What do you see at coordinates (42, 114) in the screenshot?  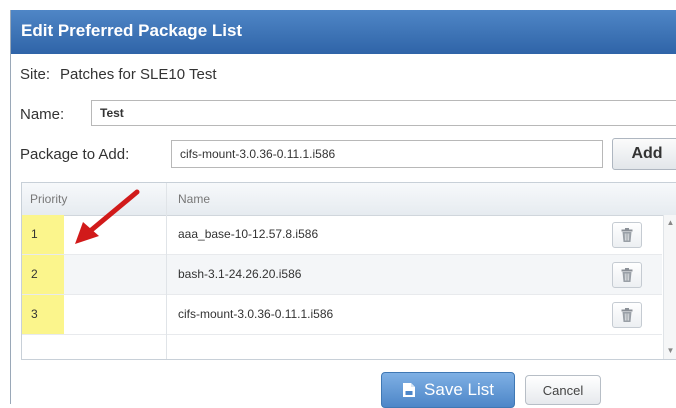 I see `name-label: Name:` at bounding box center [42, 114].